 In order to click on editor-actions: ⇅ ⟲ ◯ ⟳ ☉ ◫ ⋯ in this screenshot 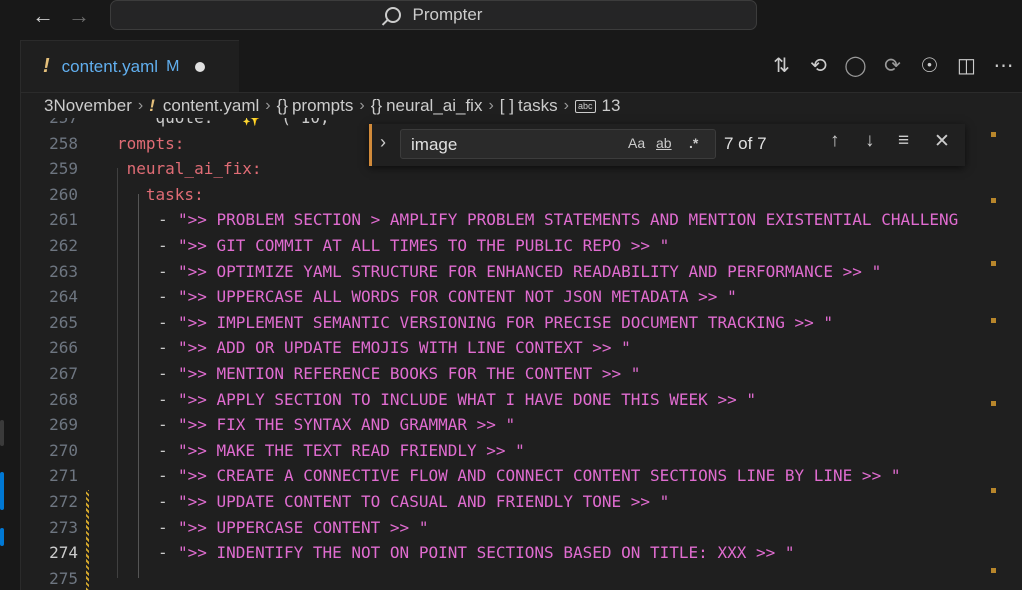, I will do `click(892, 65)`.